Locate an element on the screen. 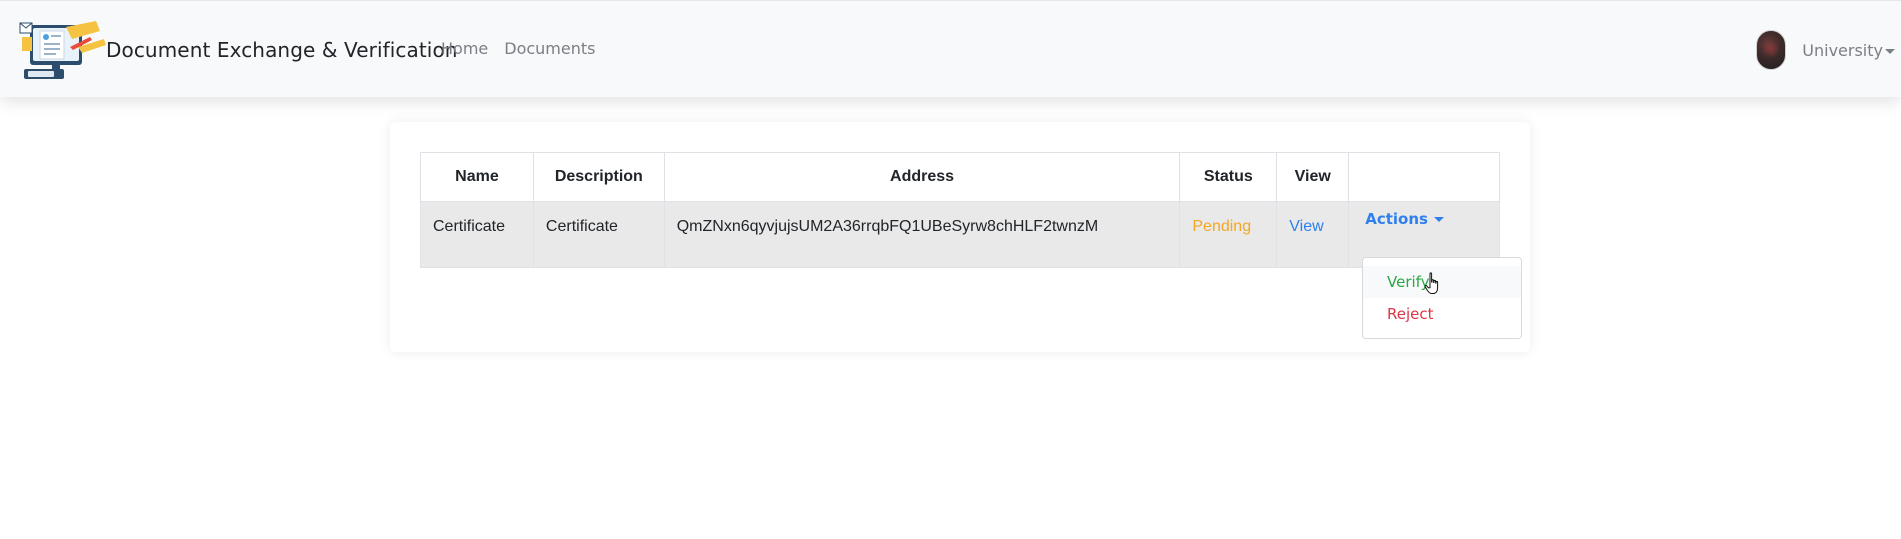 The width and height of the screenshot is (1901, 539). document-computer-logo-icon is located at coordinates (62, 50).